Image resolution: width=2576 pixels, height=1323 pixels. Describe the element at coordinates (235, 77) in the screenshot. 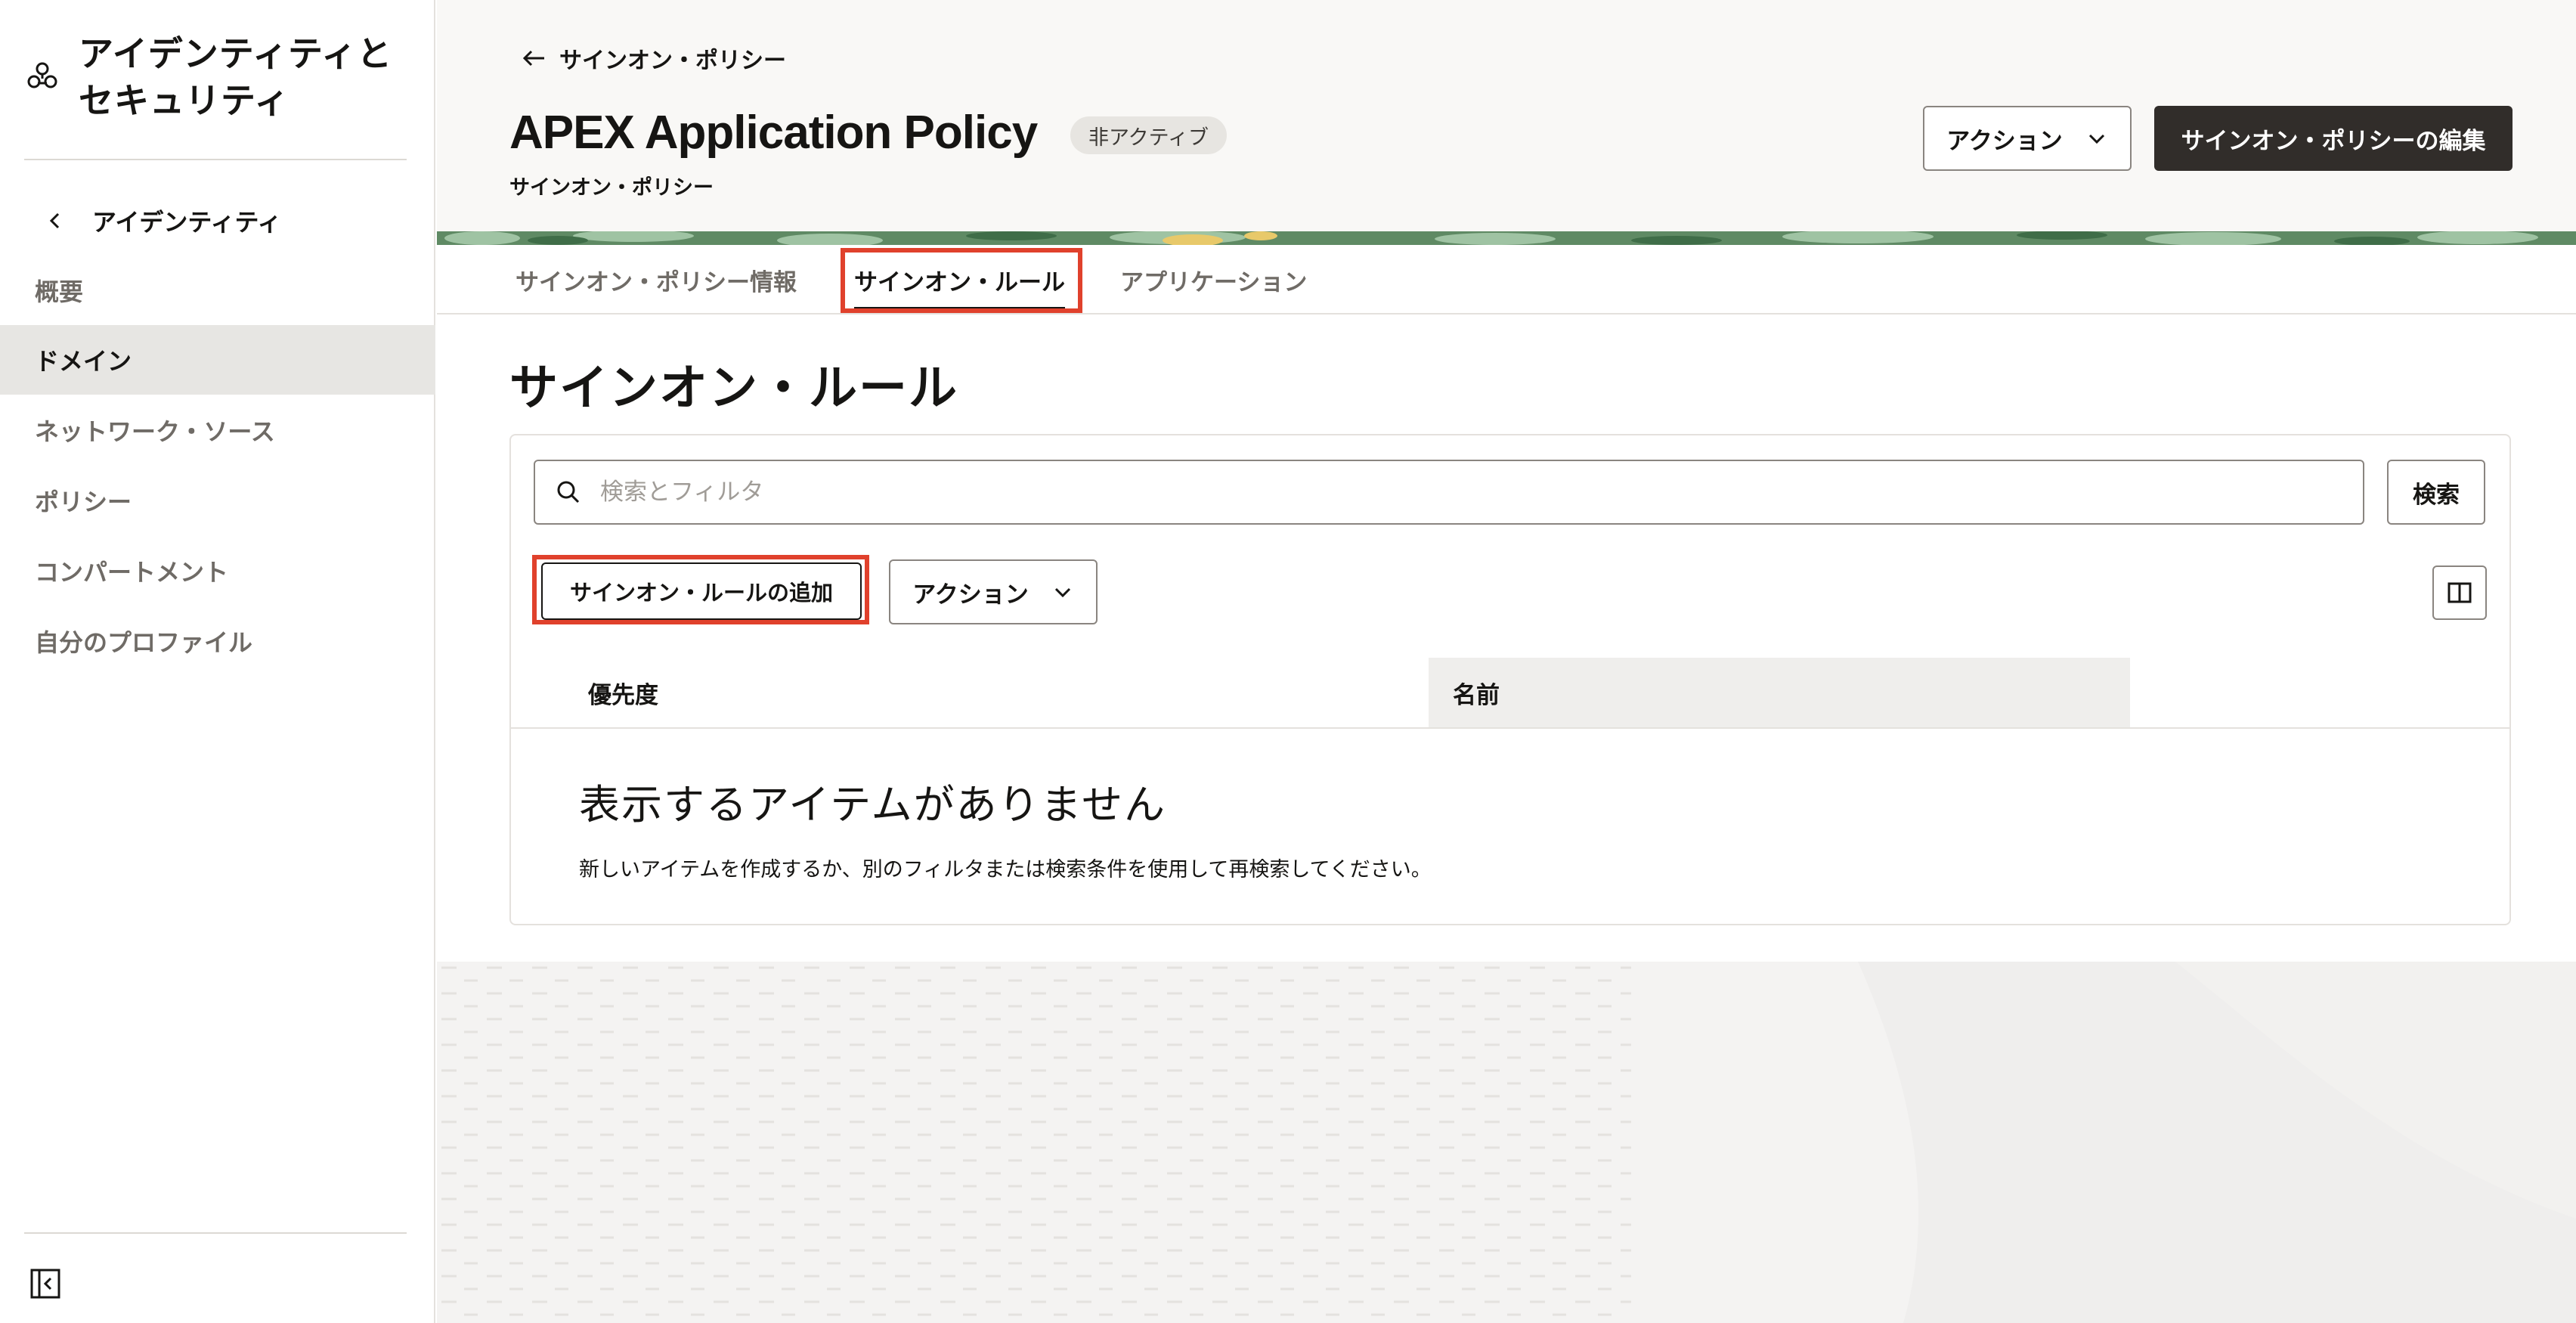

I see `sidebar-title: アイデンティティと セキュリティ` at that location.